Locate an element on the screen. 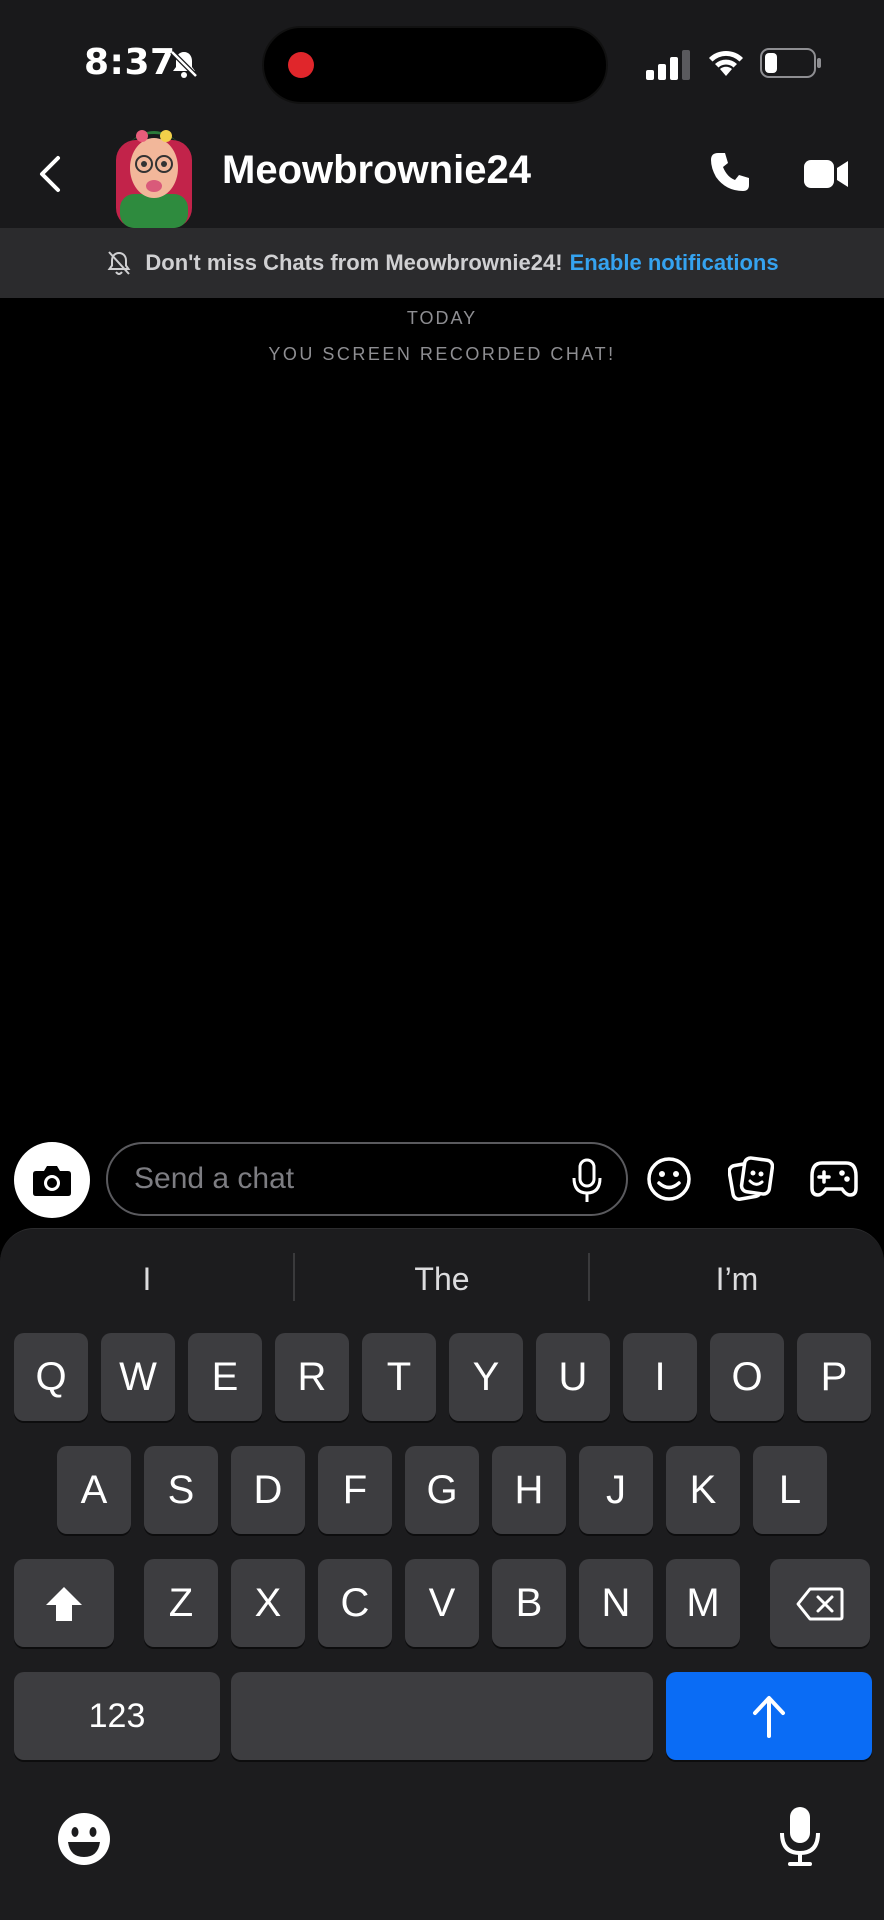  game-controller-icon is located at coordinates (834, 1178).